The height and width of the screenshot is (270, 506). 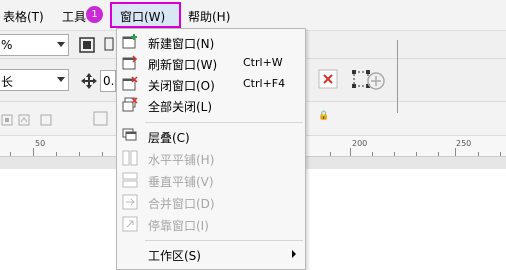 What do you see at coordinates (130, 224) in the screenshot?
I see `dock-window-icon` at bounding box center [130, 224].